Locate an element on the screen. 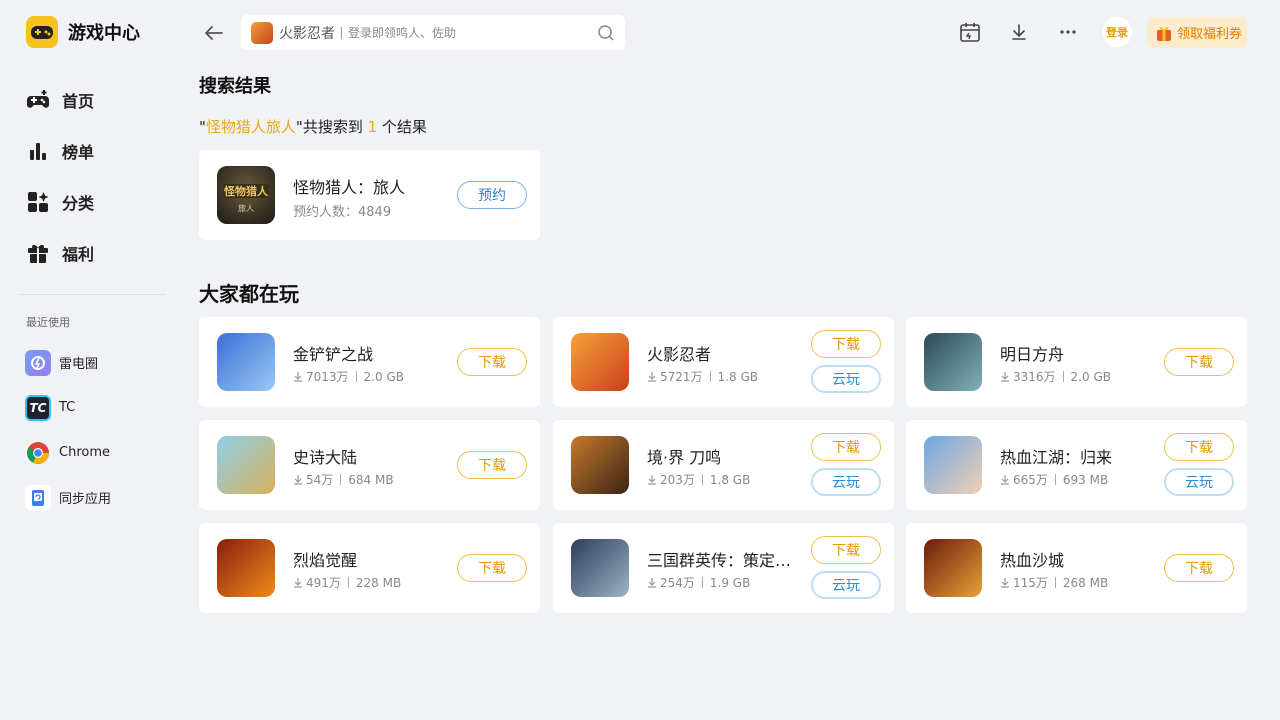 Image resolution: width=1280 pixels, height=720 pixels. result-keyword: 怪物猎人旅人 is located at coordinates (251, 127).